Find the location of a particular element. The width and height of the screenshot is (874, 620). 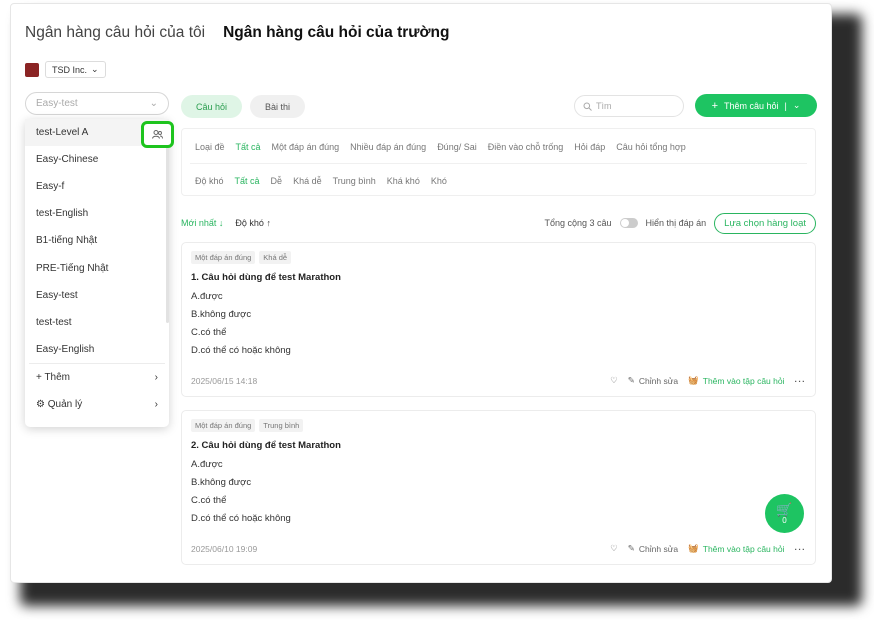

type-tabs: Câu hỏi Bài thi is located at coordinates (243, 106).